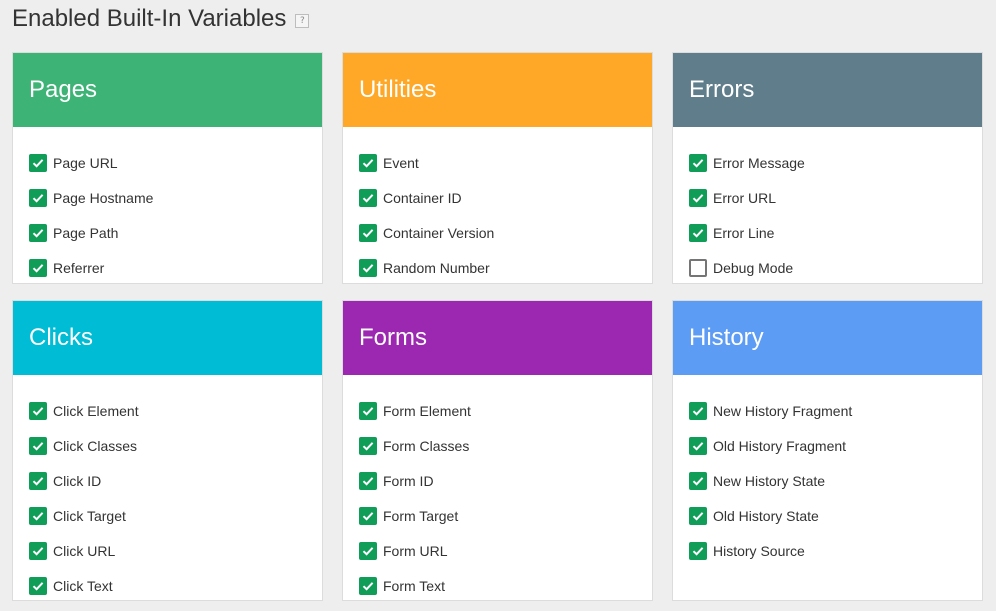 The image size is (996, 611). I want to click on variable-label: Old History State, so click(766, 515).